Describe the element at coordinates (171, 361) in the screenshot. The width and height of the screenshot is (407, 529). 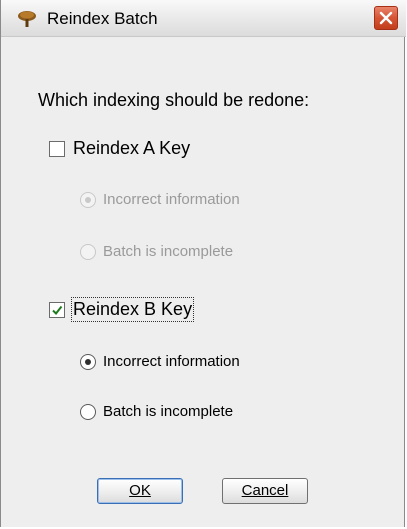
I see `key-b-incorrect-label: Incorrect information` at that location.